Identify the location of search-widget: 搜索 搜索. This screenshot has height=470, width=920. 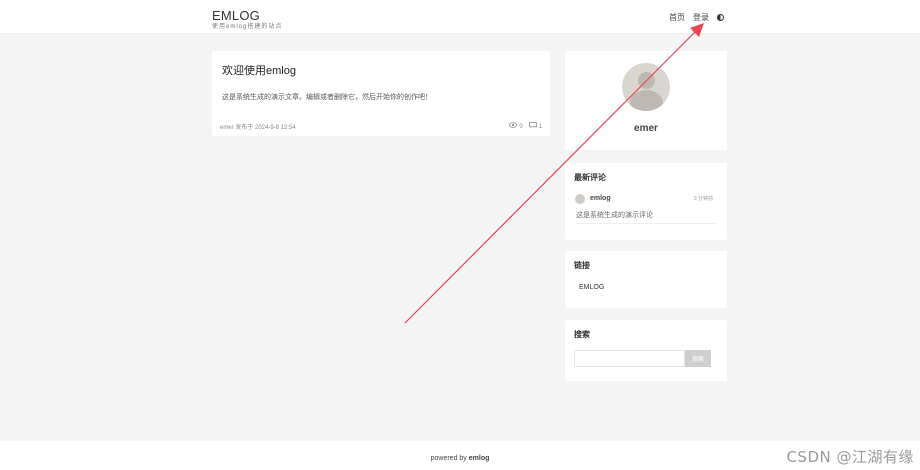
(646, 350).